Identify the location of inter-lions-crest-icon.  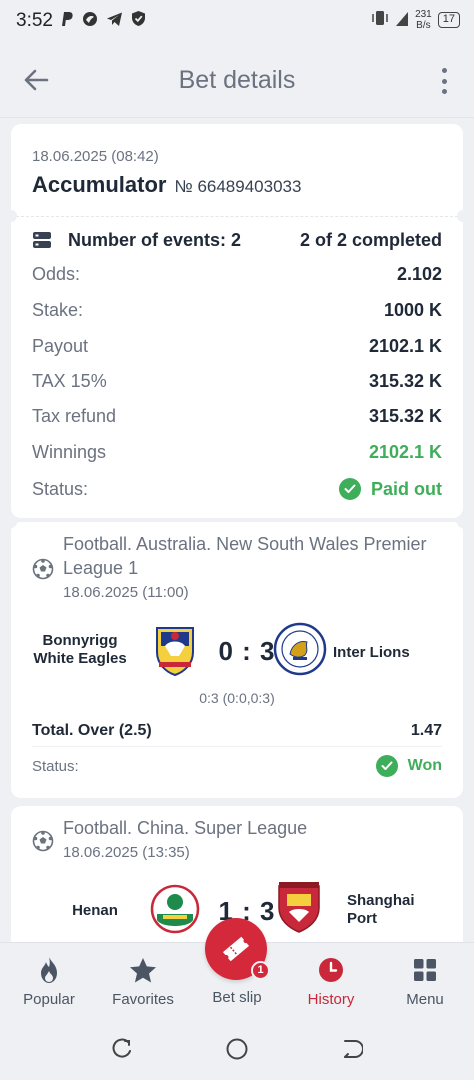
(300, 649).